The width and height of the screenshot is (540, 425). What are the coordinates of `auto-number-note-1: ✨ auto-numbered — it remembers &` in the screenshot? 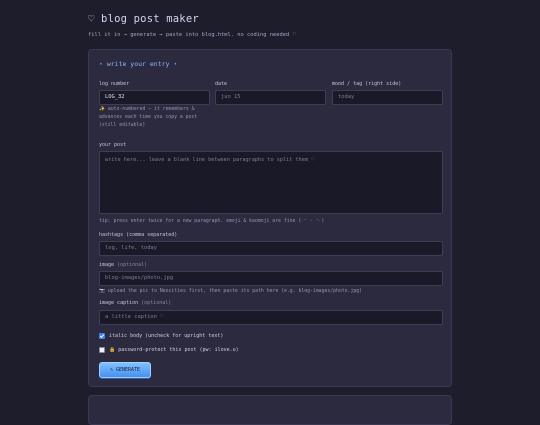 It's located at (147, 109).